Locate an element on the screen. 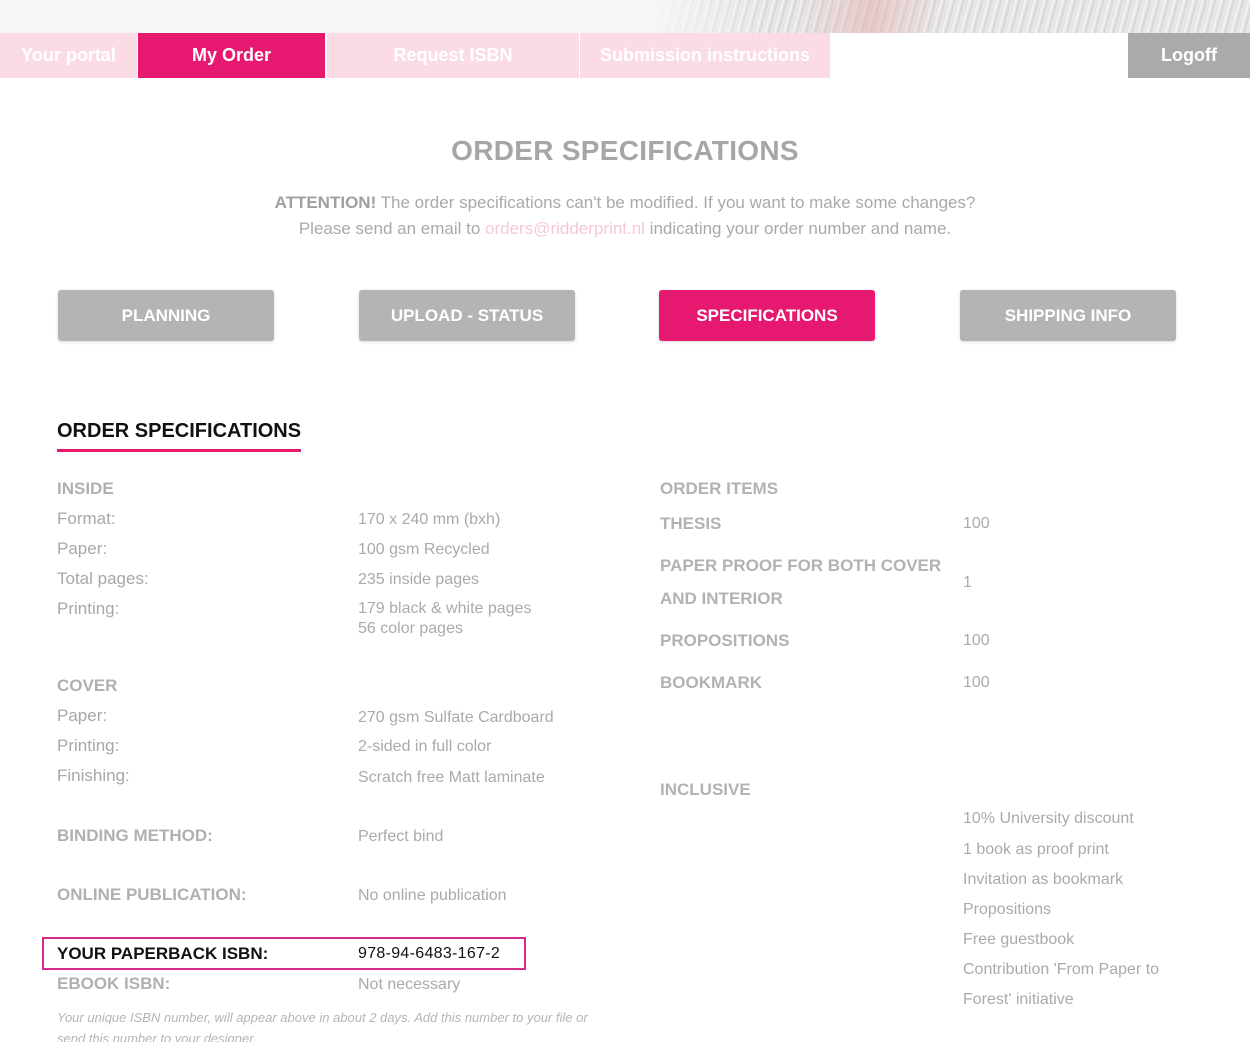  inclusive-item: 1 book as proof print is located at coordinates (1036, 849).